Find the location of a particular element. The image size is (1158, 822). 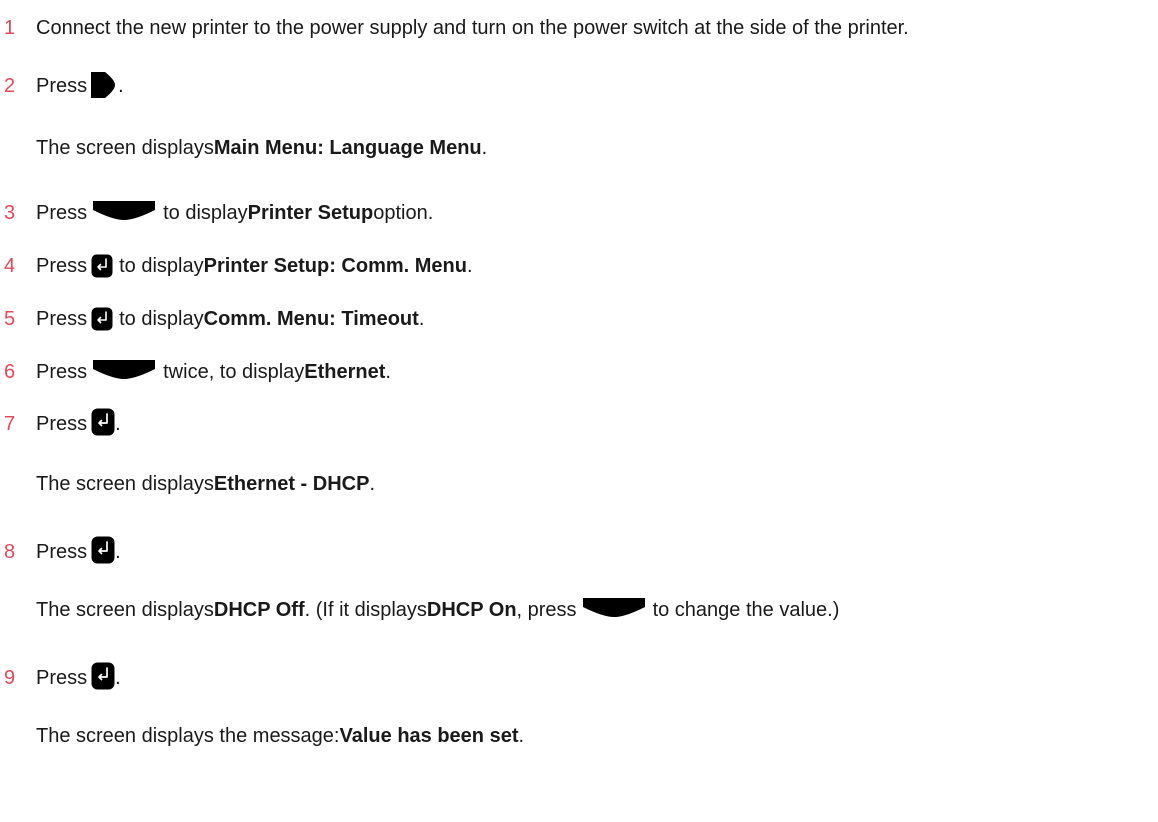

step-number: 2 is located at coordinates (10, 86).